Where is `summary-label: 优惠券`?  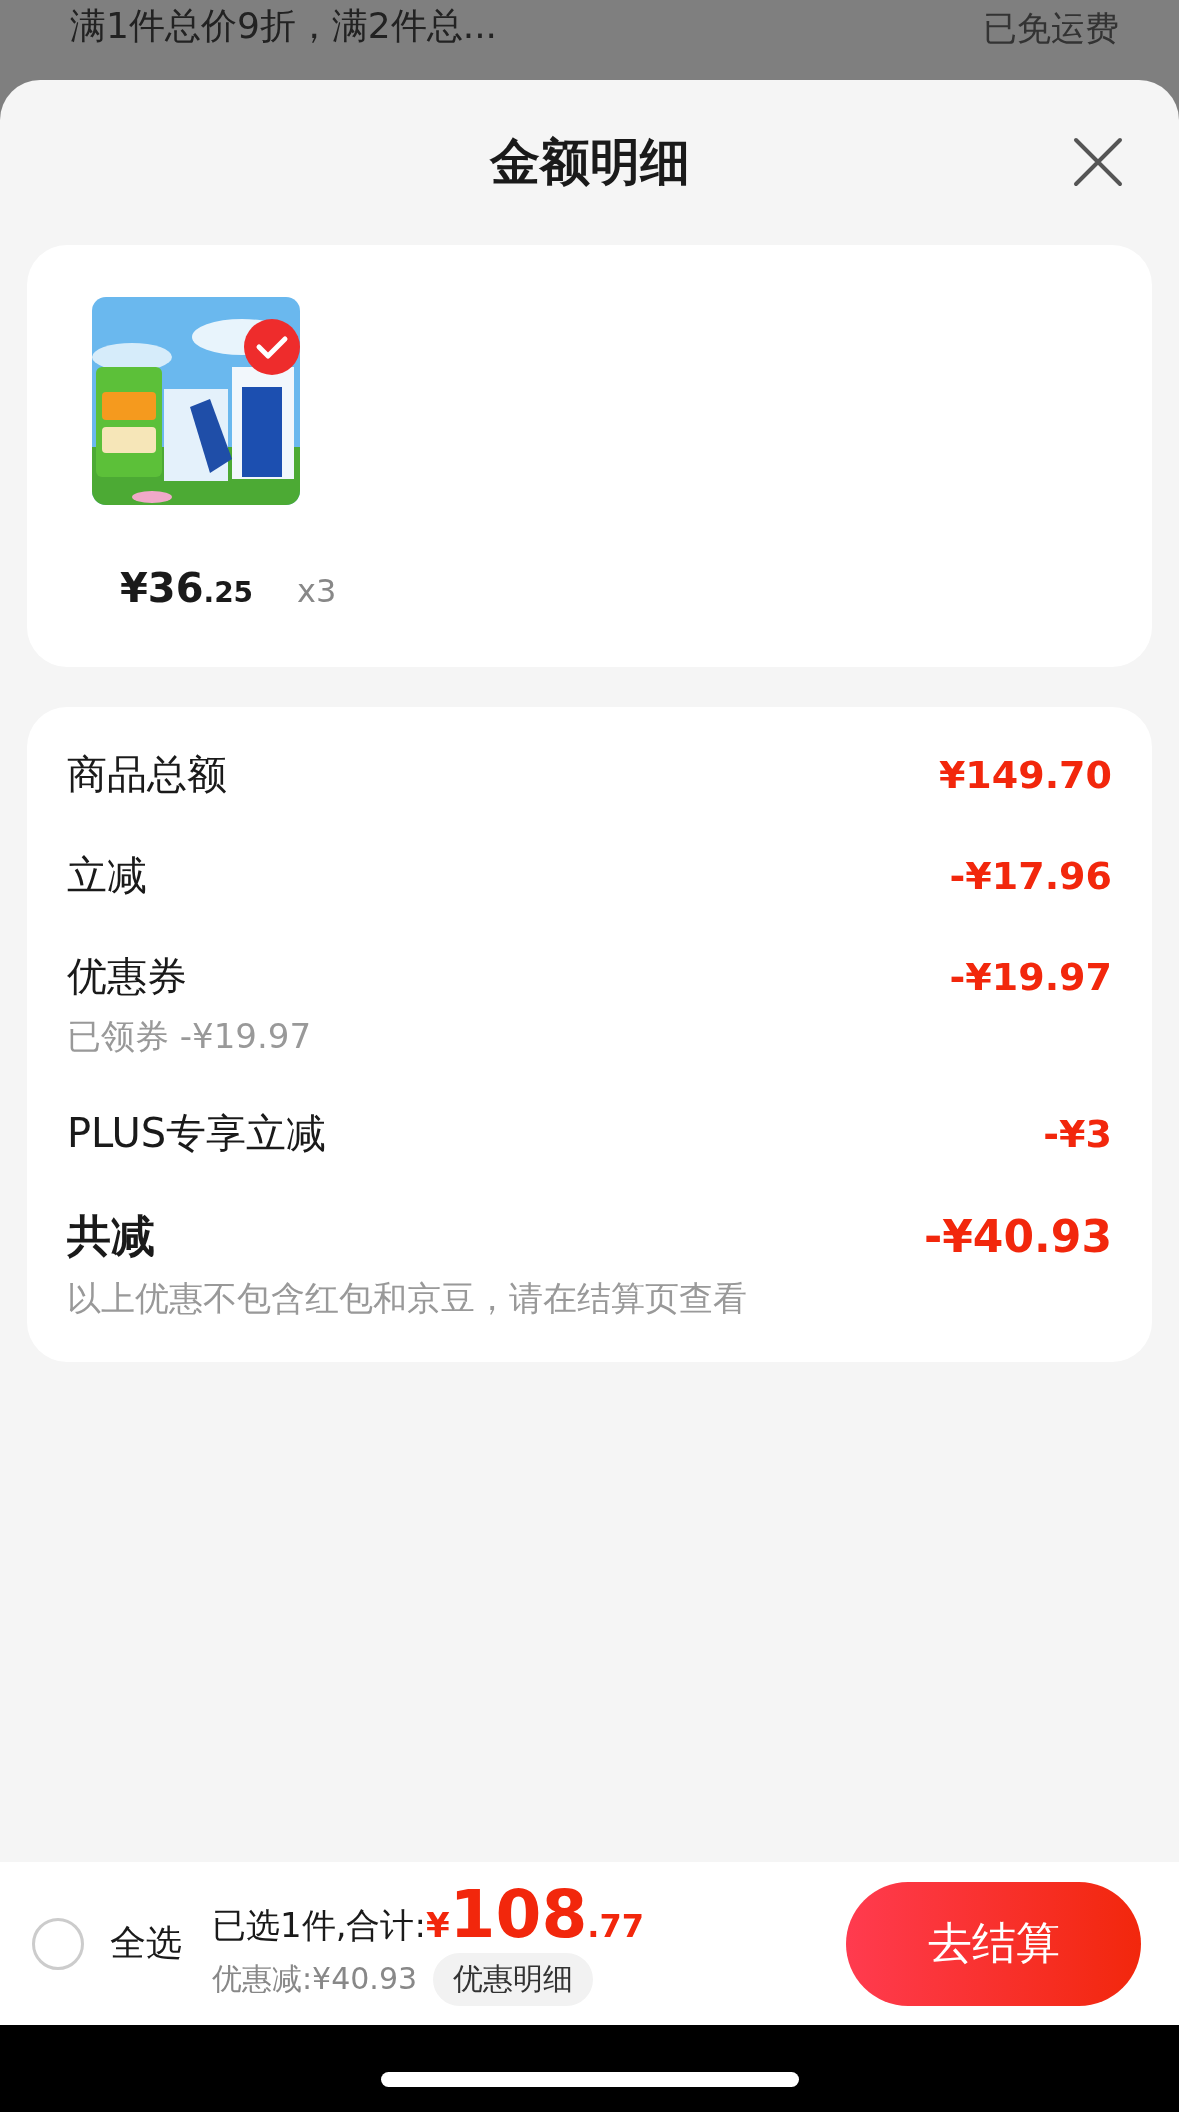
summary-label: 优惠券 is located at coordinates (127, 976).